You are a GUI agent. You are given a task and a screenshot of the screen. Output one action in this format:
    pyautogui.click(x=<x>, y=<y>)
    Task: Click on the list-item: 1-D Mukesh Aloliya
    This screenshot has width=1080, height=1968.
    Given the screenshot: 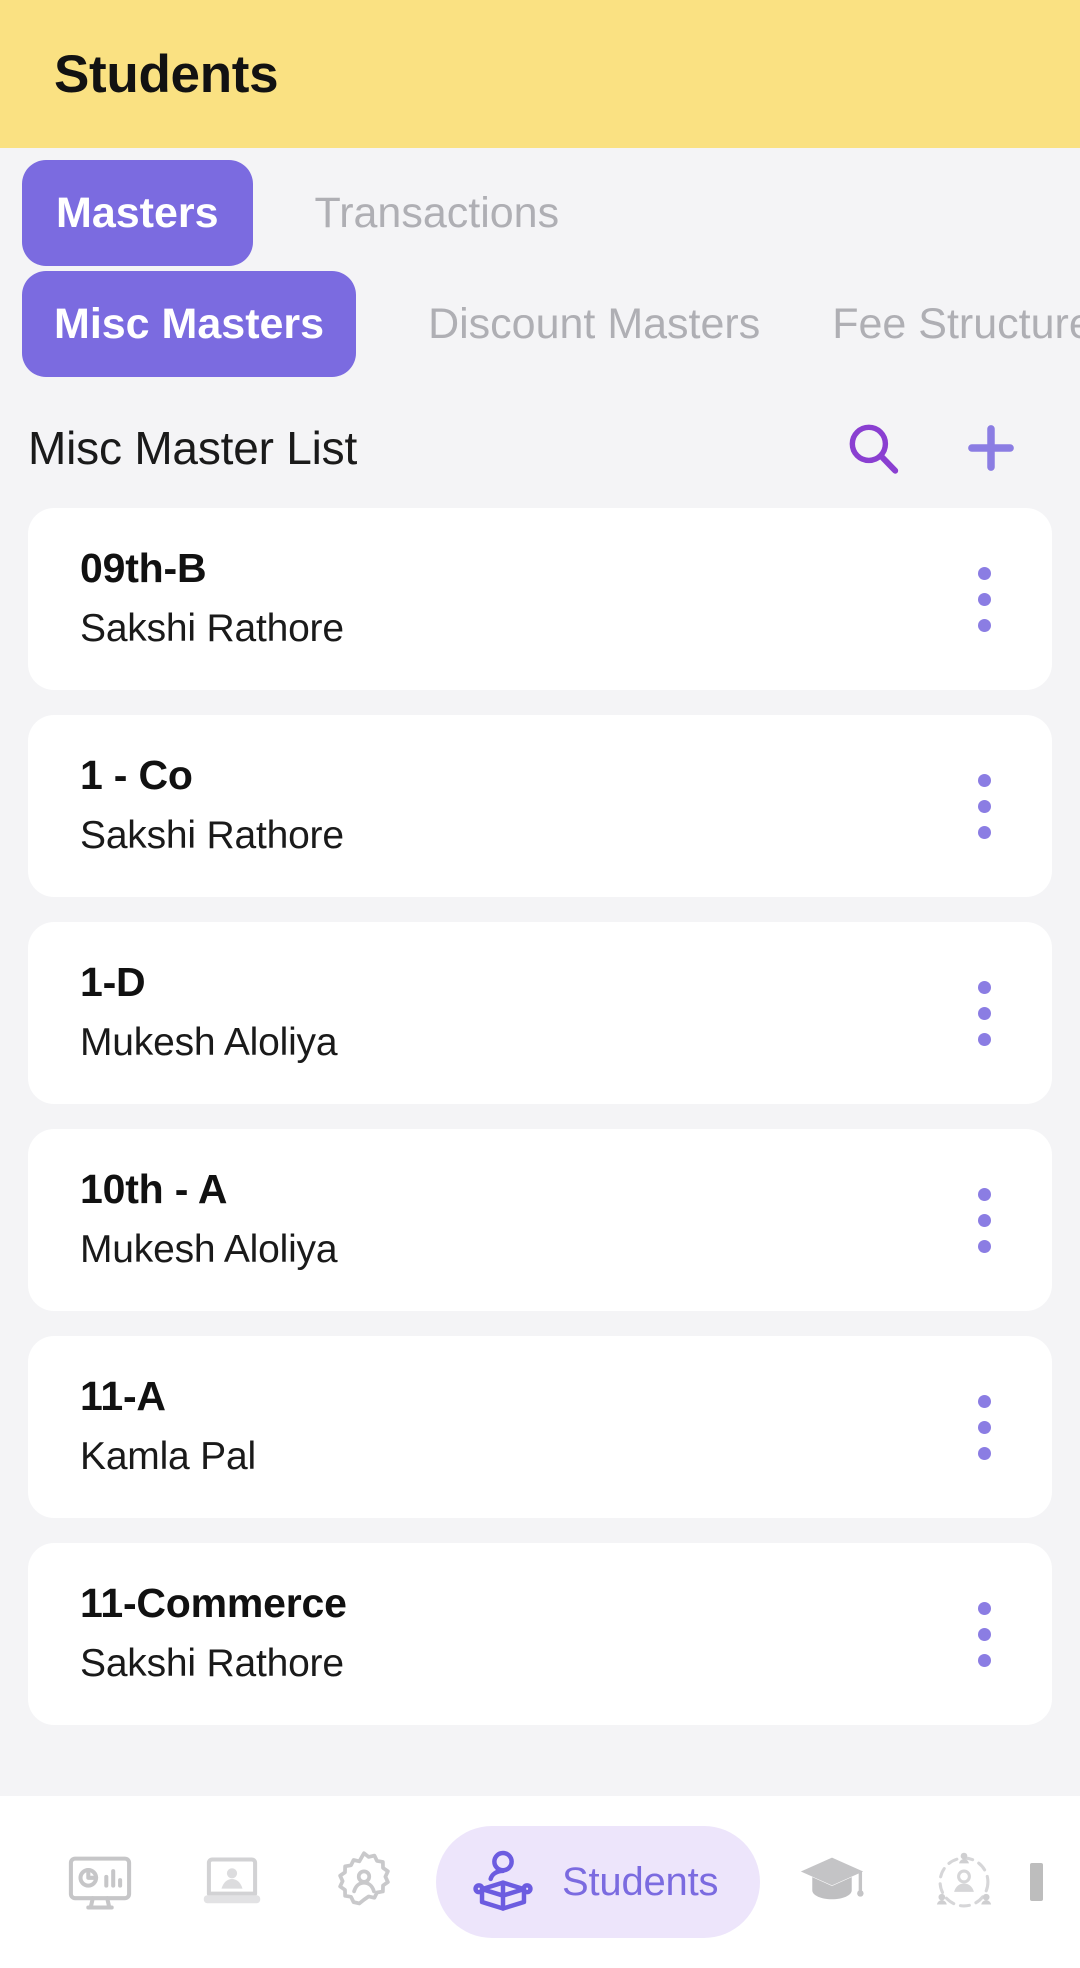 What is the action you would take?
    pyautogui.click(x=540, y=1013)
    